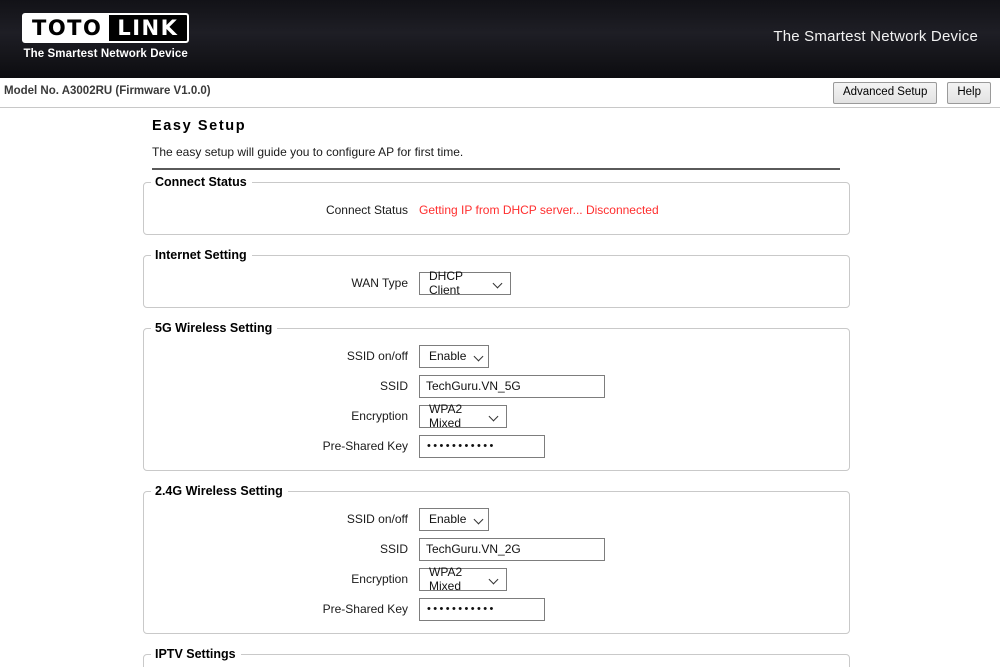  I want to click on brand-logo: TOTO LINK The Smartest Network Device, so click(106, 36).